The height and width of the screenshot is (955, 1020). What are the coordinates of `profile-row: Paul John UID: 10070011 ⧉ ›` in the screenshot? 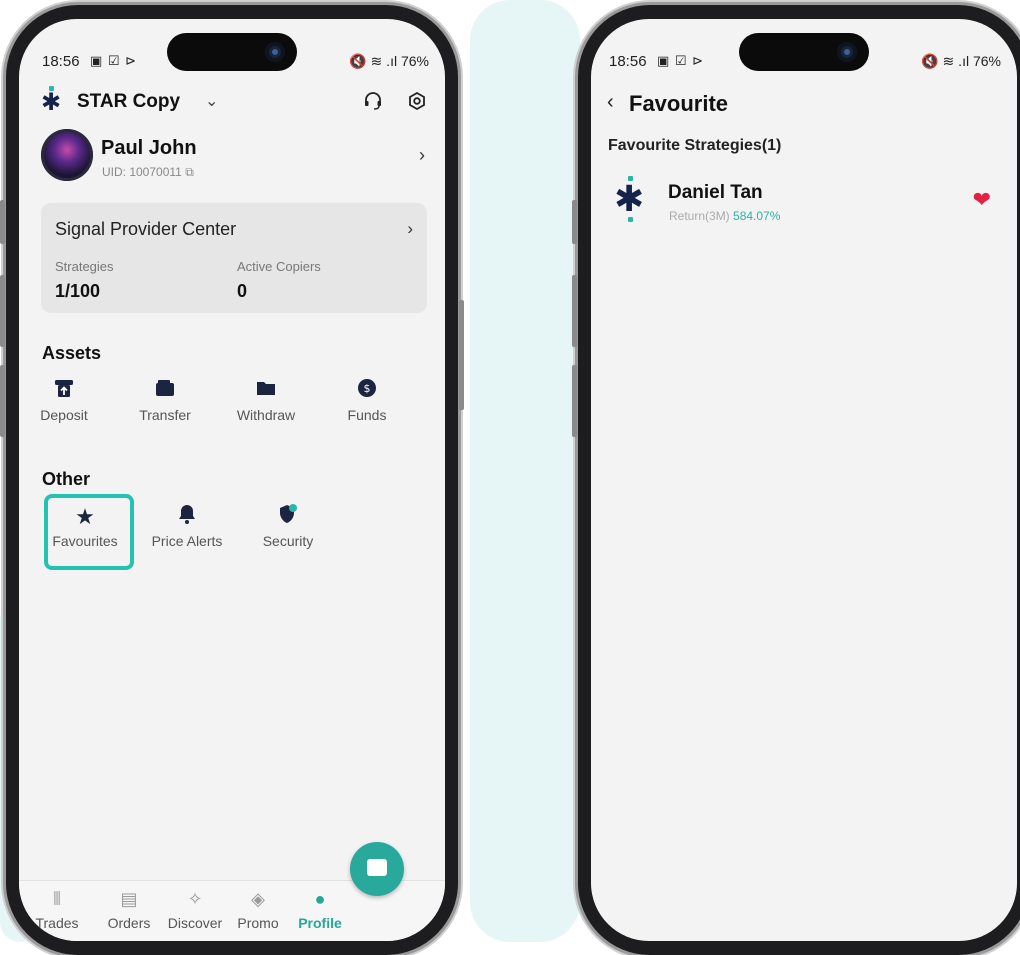 It's located at (234, 158).